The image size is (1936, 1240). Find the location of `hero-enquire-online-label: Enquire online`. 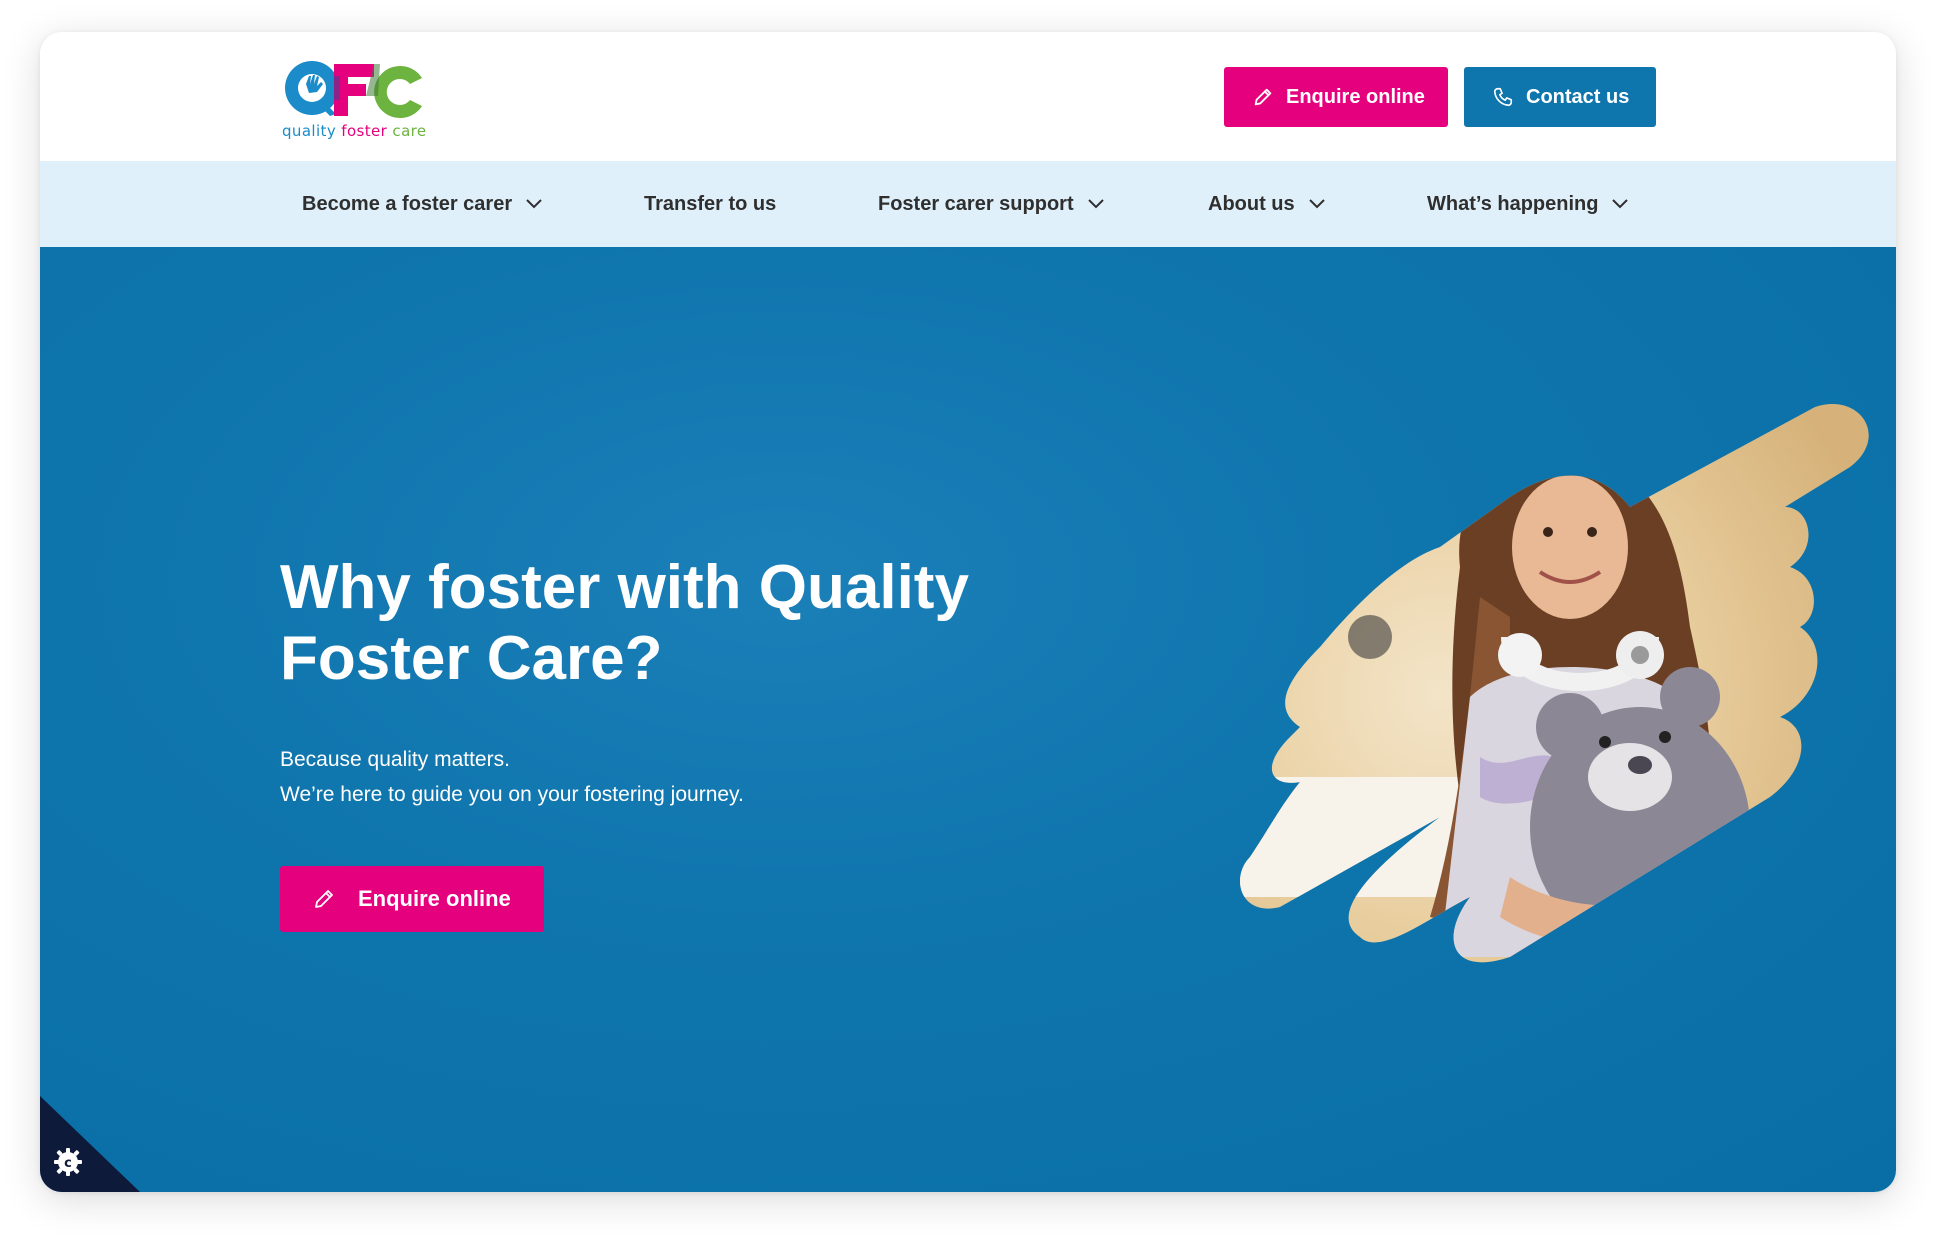

hero-enquire-online-label: Enquire online is located at coordinates (434, 898).